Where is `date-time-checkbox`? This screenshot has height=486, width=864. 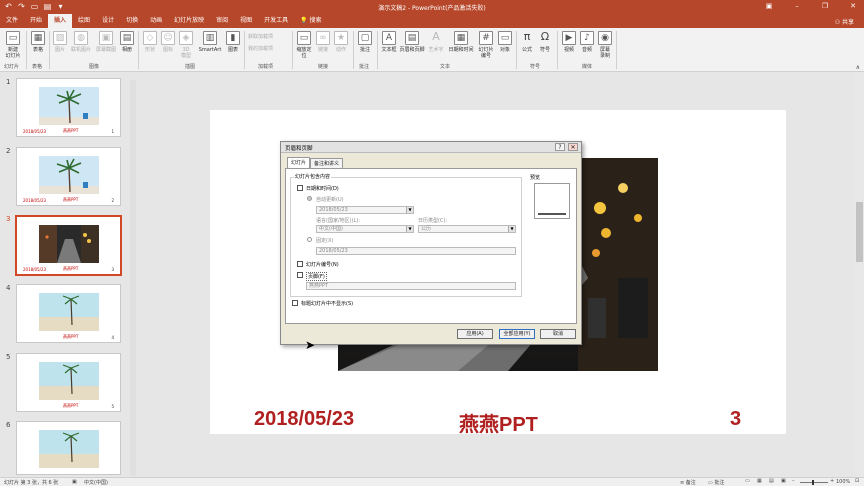 date-time-checkbox is located at coordinates (300, 188).